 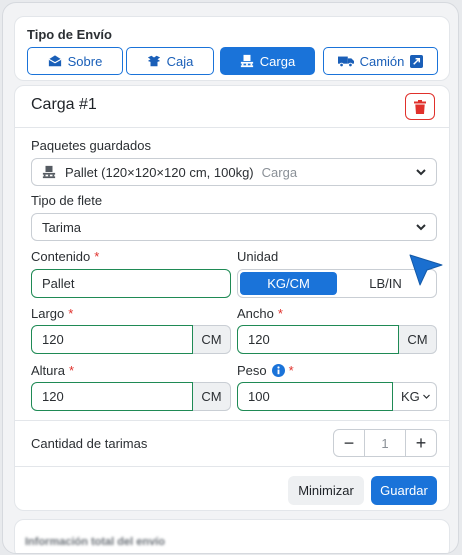 What do you see at coordinates (85, 61) in the screenshot?
I see `ship-type-label: Sobre` at bounding box center [85, 61].